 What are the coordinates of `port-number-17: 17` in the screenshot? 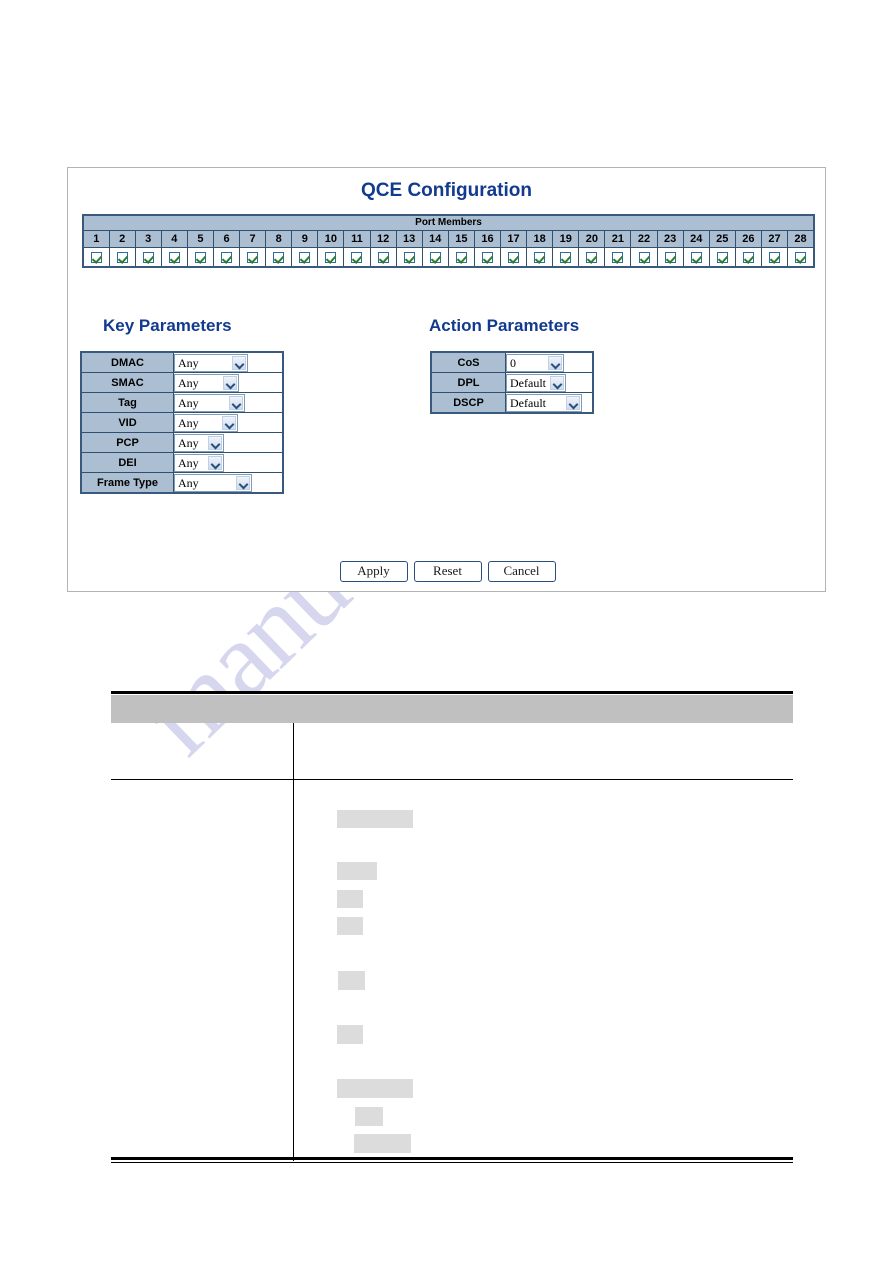 It's located at (513, 239).